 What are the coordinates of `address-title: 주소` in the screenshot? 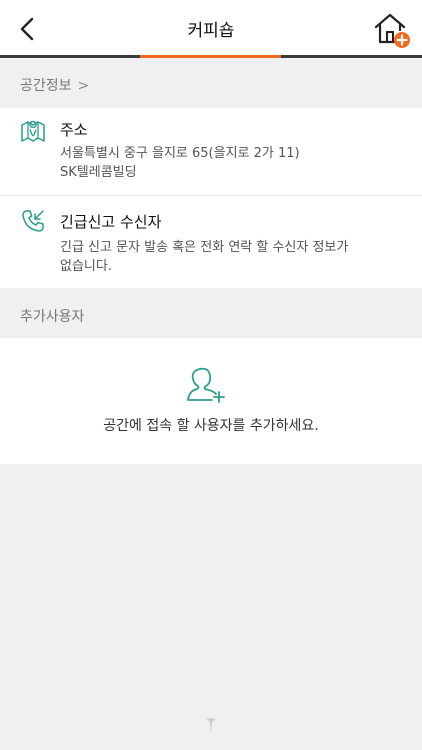 It's located at (74, 130).